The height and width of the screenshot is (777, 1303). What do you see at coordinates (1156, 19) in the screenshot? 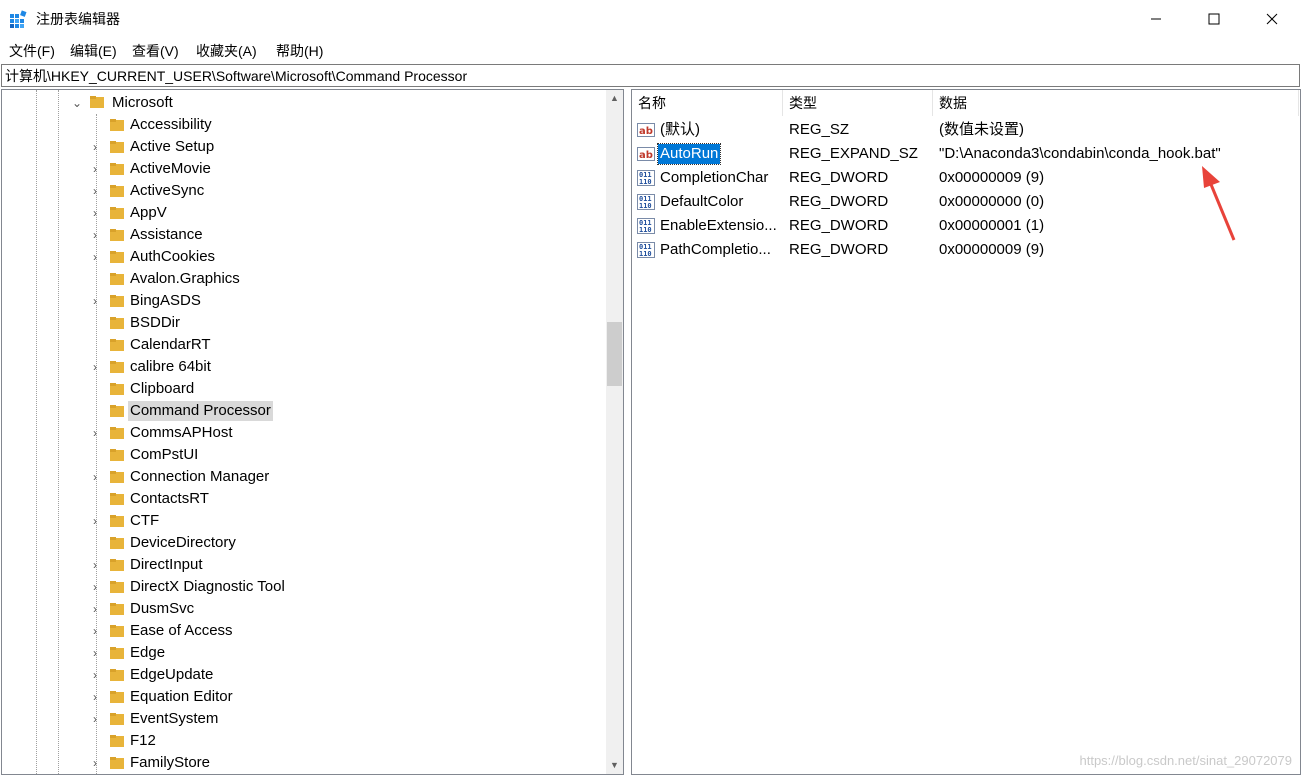
I see `minimize-button` at bounding box center [1156, 19].